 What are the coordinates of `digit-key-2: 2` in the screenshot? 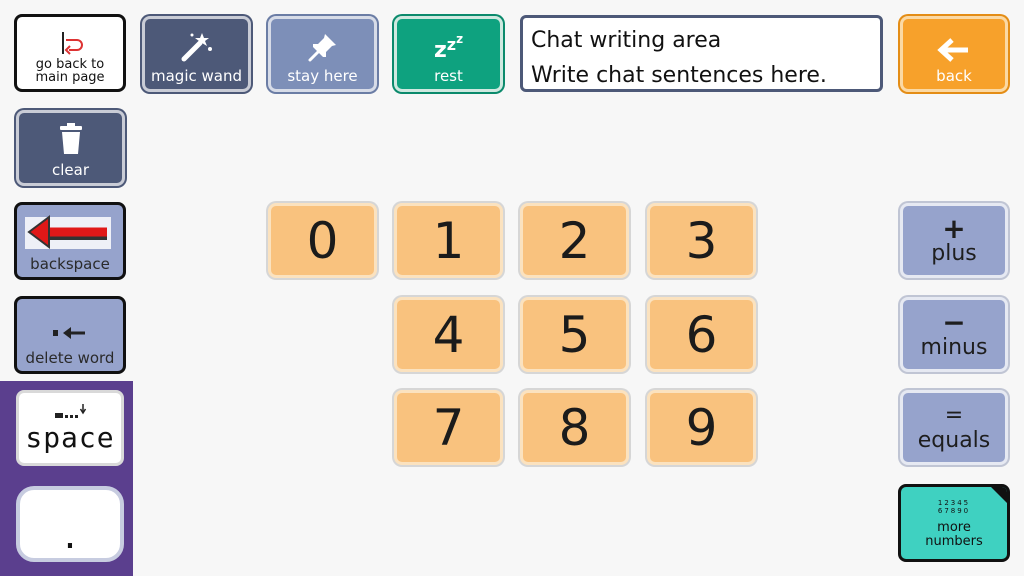 It's located at (574, 240).